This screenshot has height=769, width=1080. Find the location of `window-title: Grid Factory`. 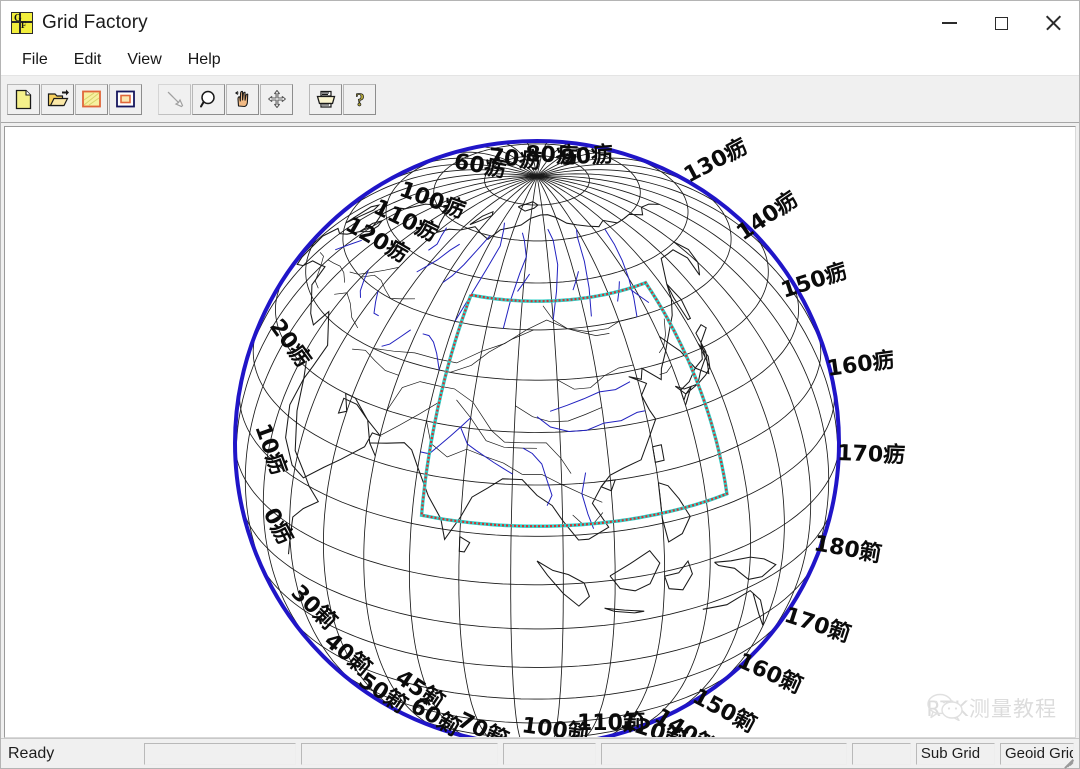

window-title: Grid Factory is located at coordinates (95, 22).